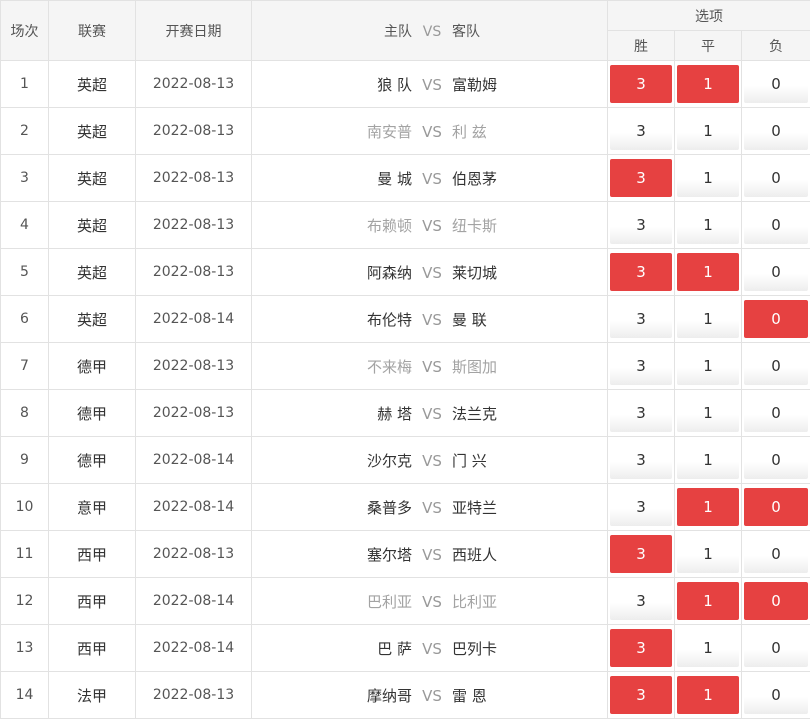  Describe the element at coordinates (532, 84) in the screenshot. I see `away-team: 富勒姆` at that location.